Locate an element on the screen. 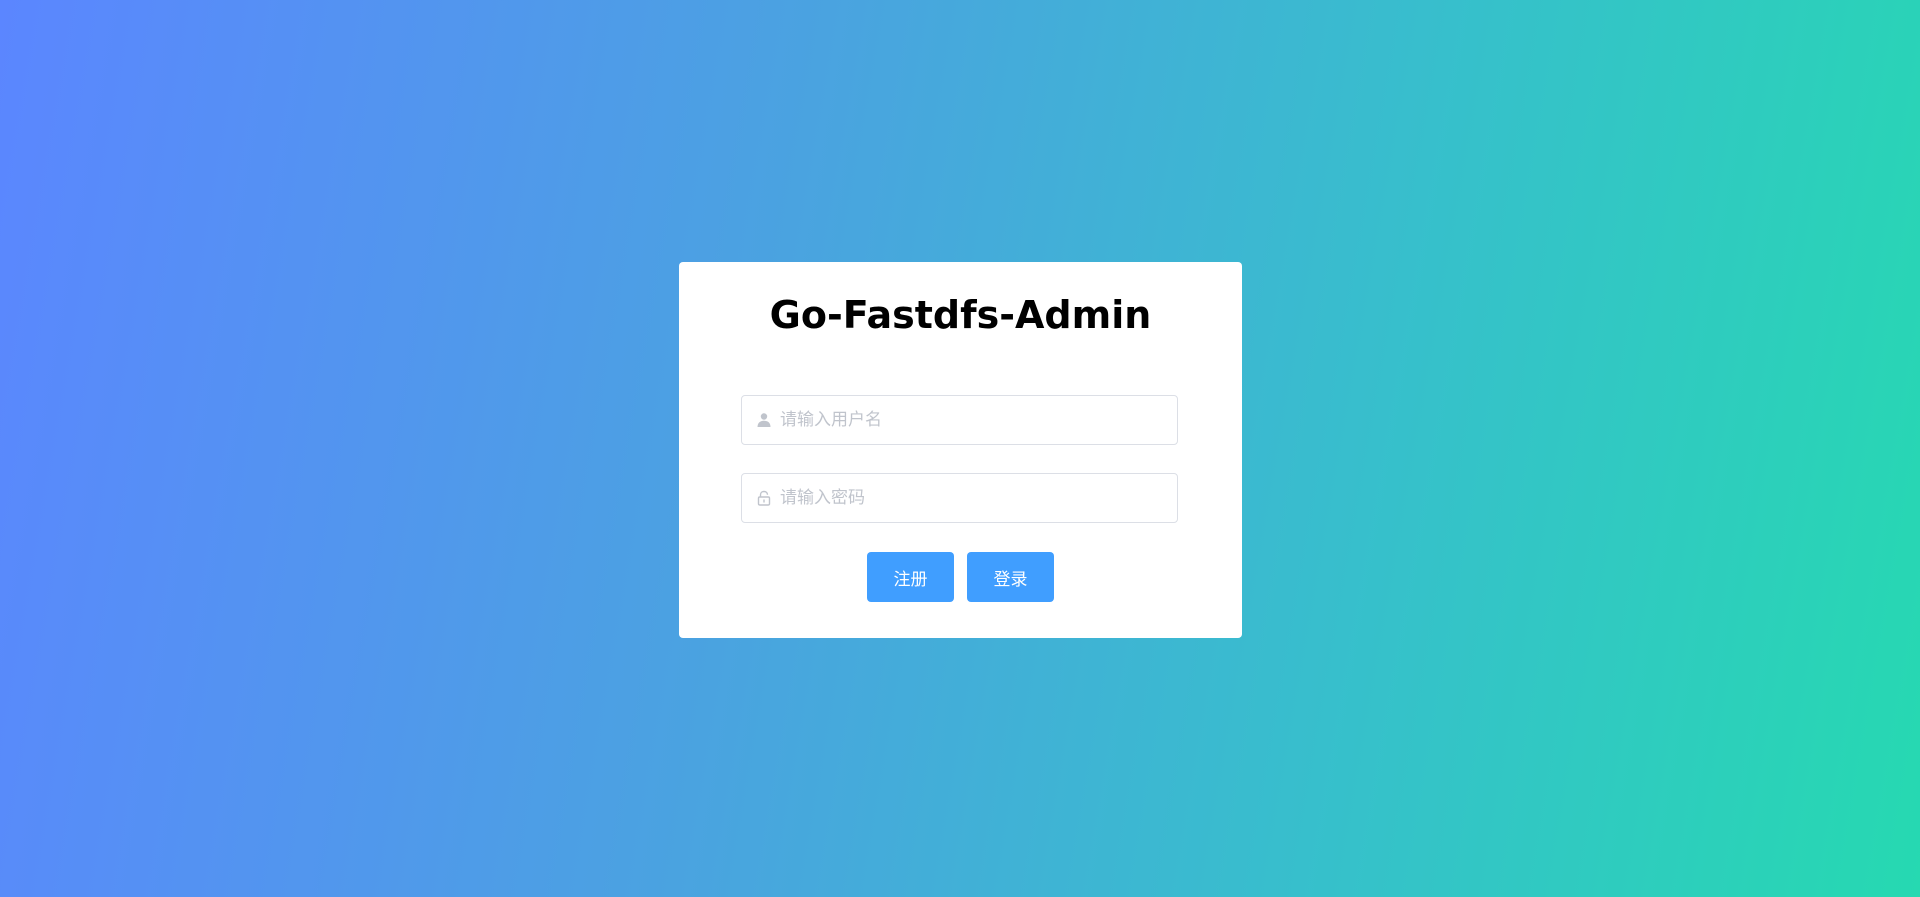 This screenshot has width=1920, height=897. register-button: 注册 is located at coordinates (910, 577).